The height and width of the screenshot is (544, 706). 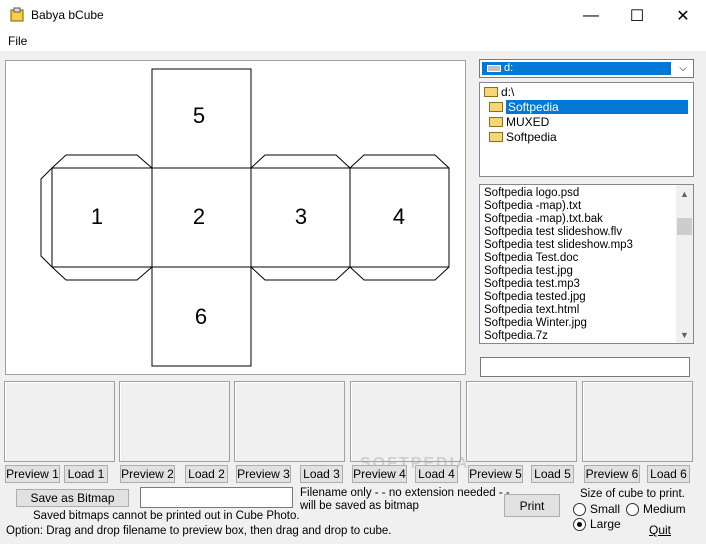 What do you see at coordinates (577, 232) in the screenshot?
I see `file-item: Softpedia test slideshow.flv` at bounding box center [577, 232].